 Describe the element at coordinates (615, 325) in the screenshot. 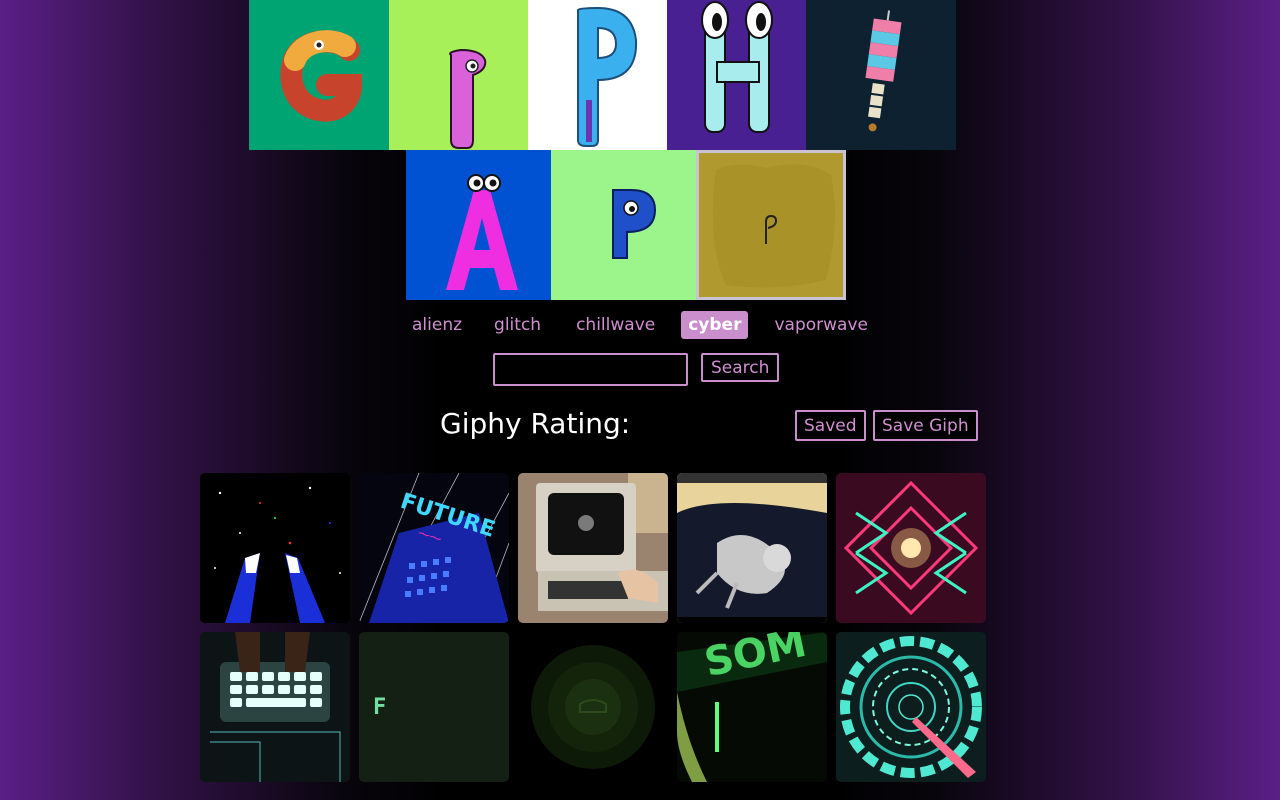

I see `topic-chillwave: chillwave` at that location.